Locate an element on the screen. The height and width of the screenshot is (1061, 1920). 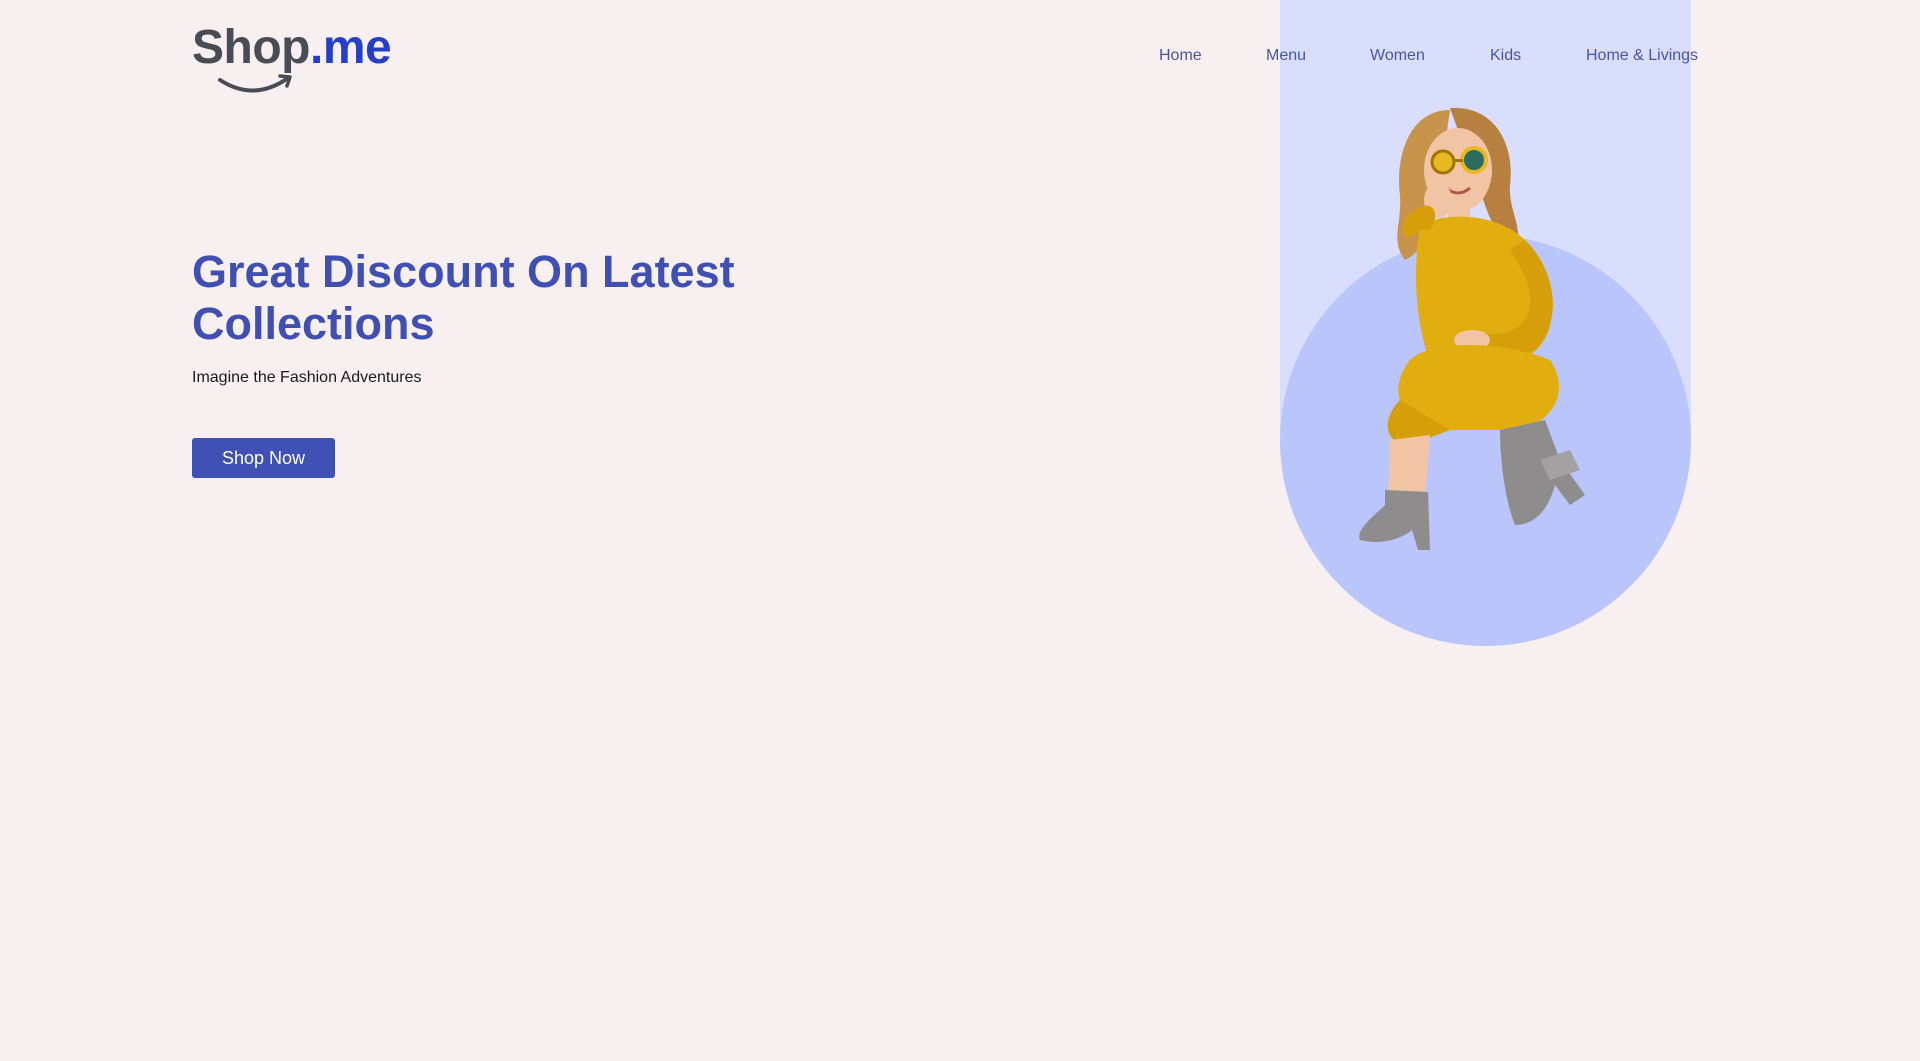
nav-item-women: Women is located at coordinates (1397, 56).